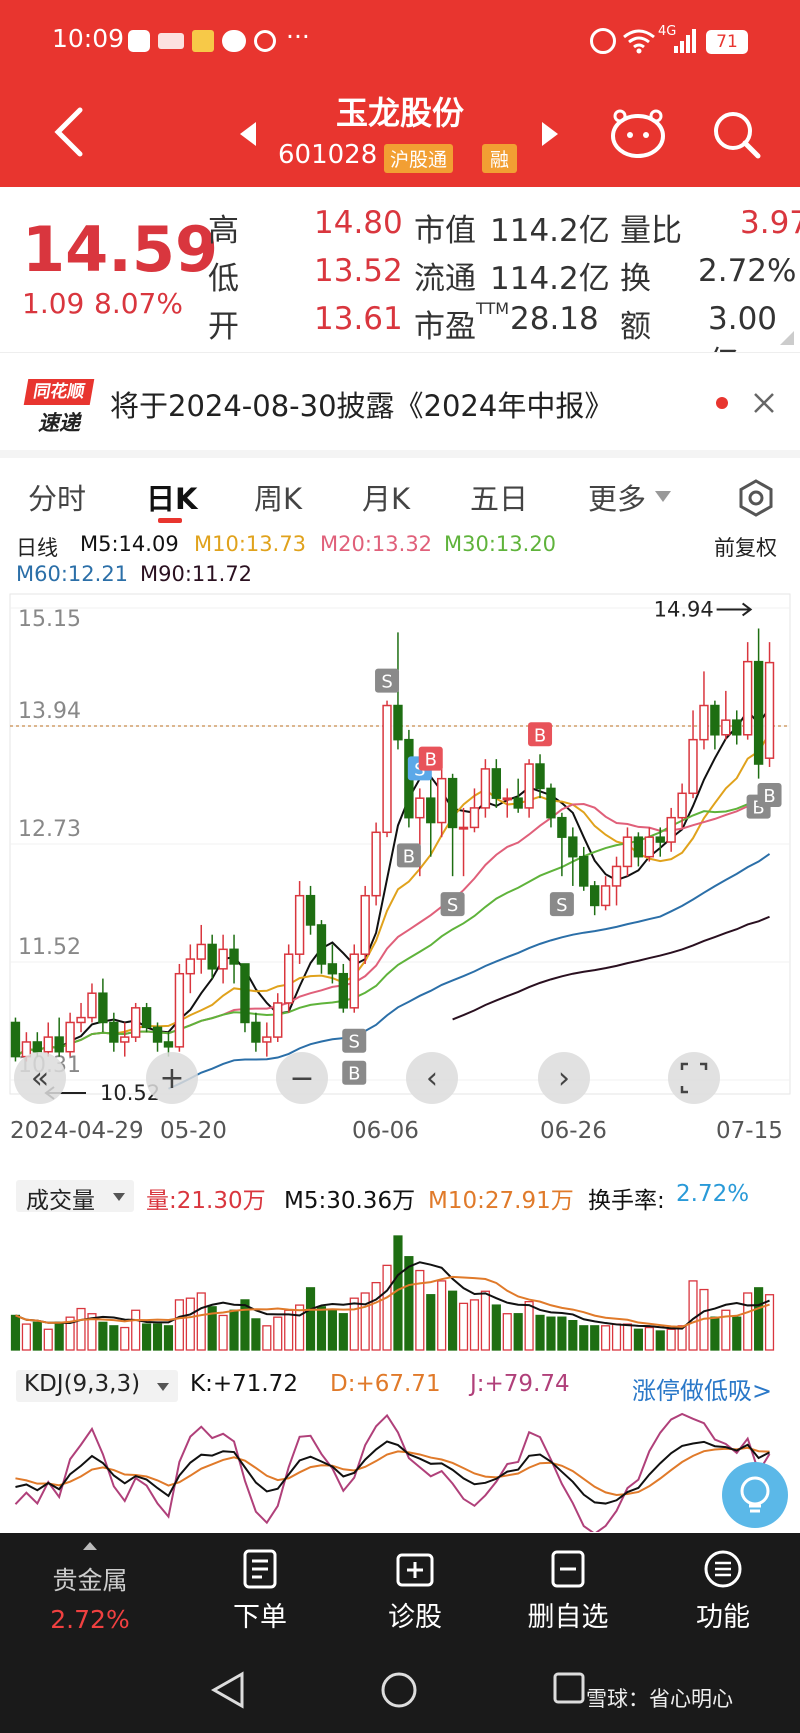 The width and height of the screenshot is (800, 1733). I want to click on ma60-line, so click(469, 971).